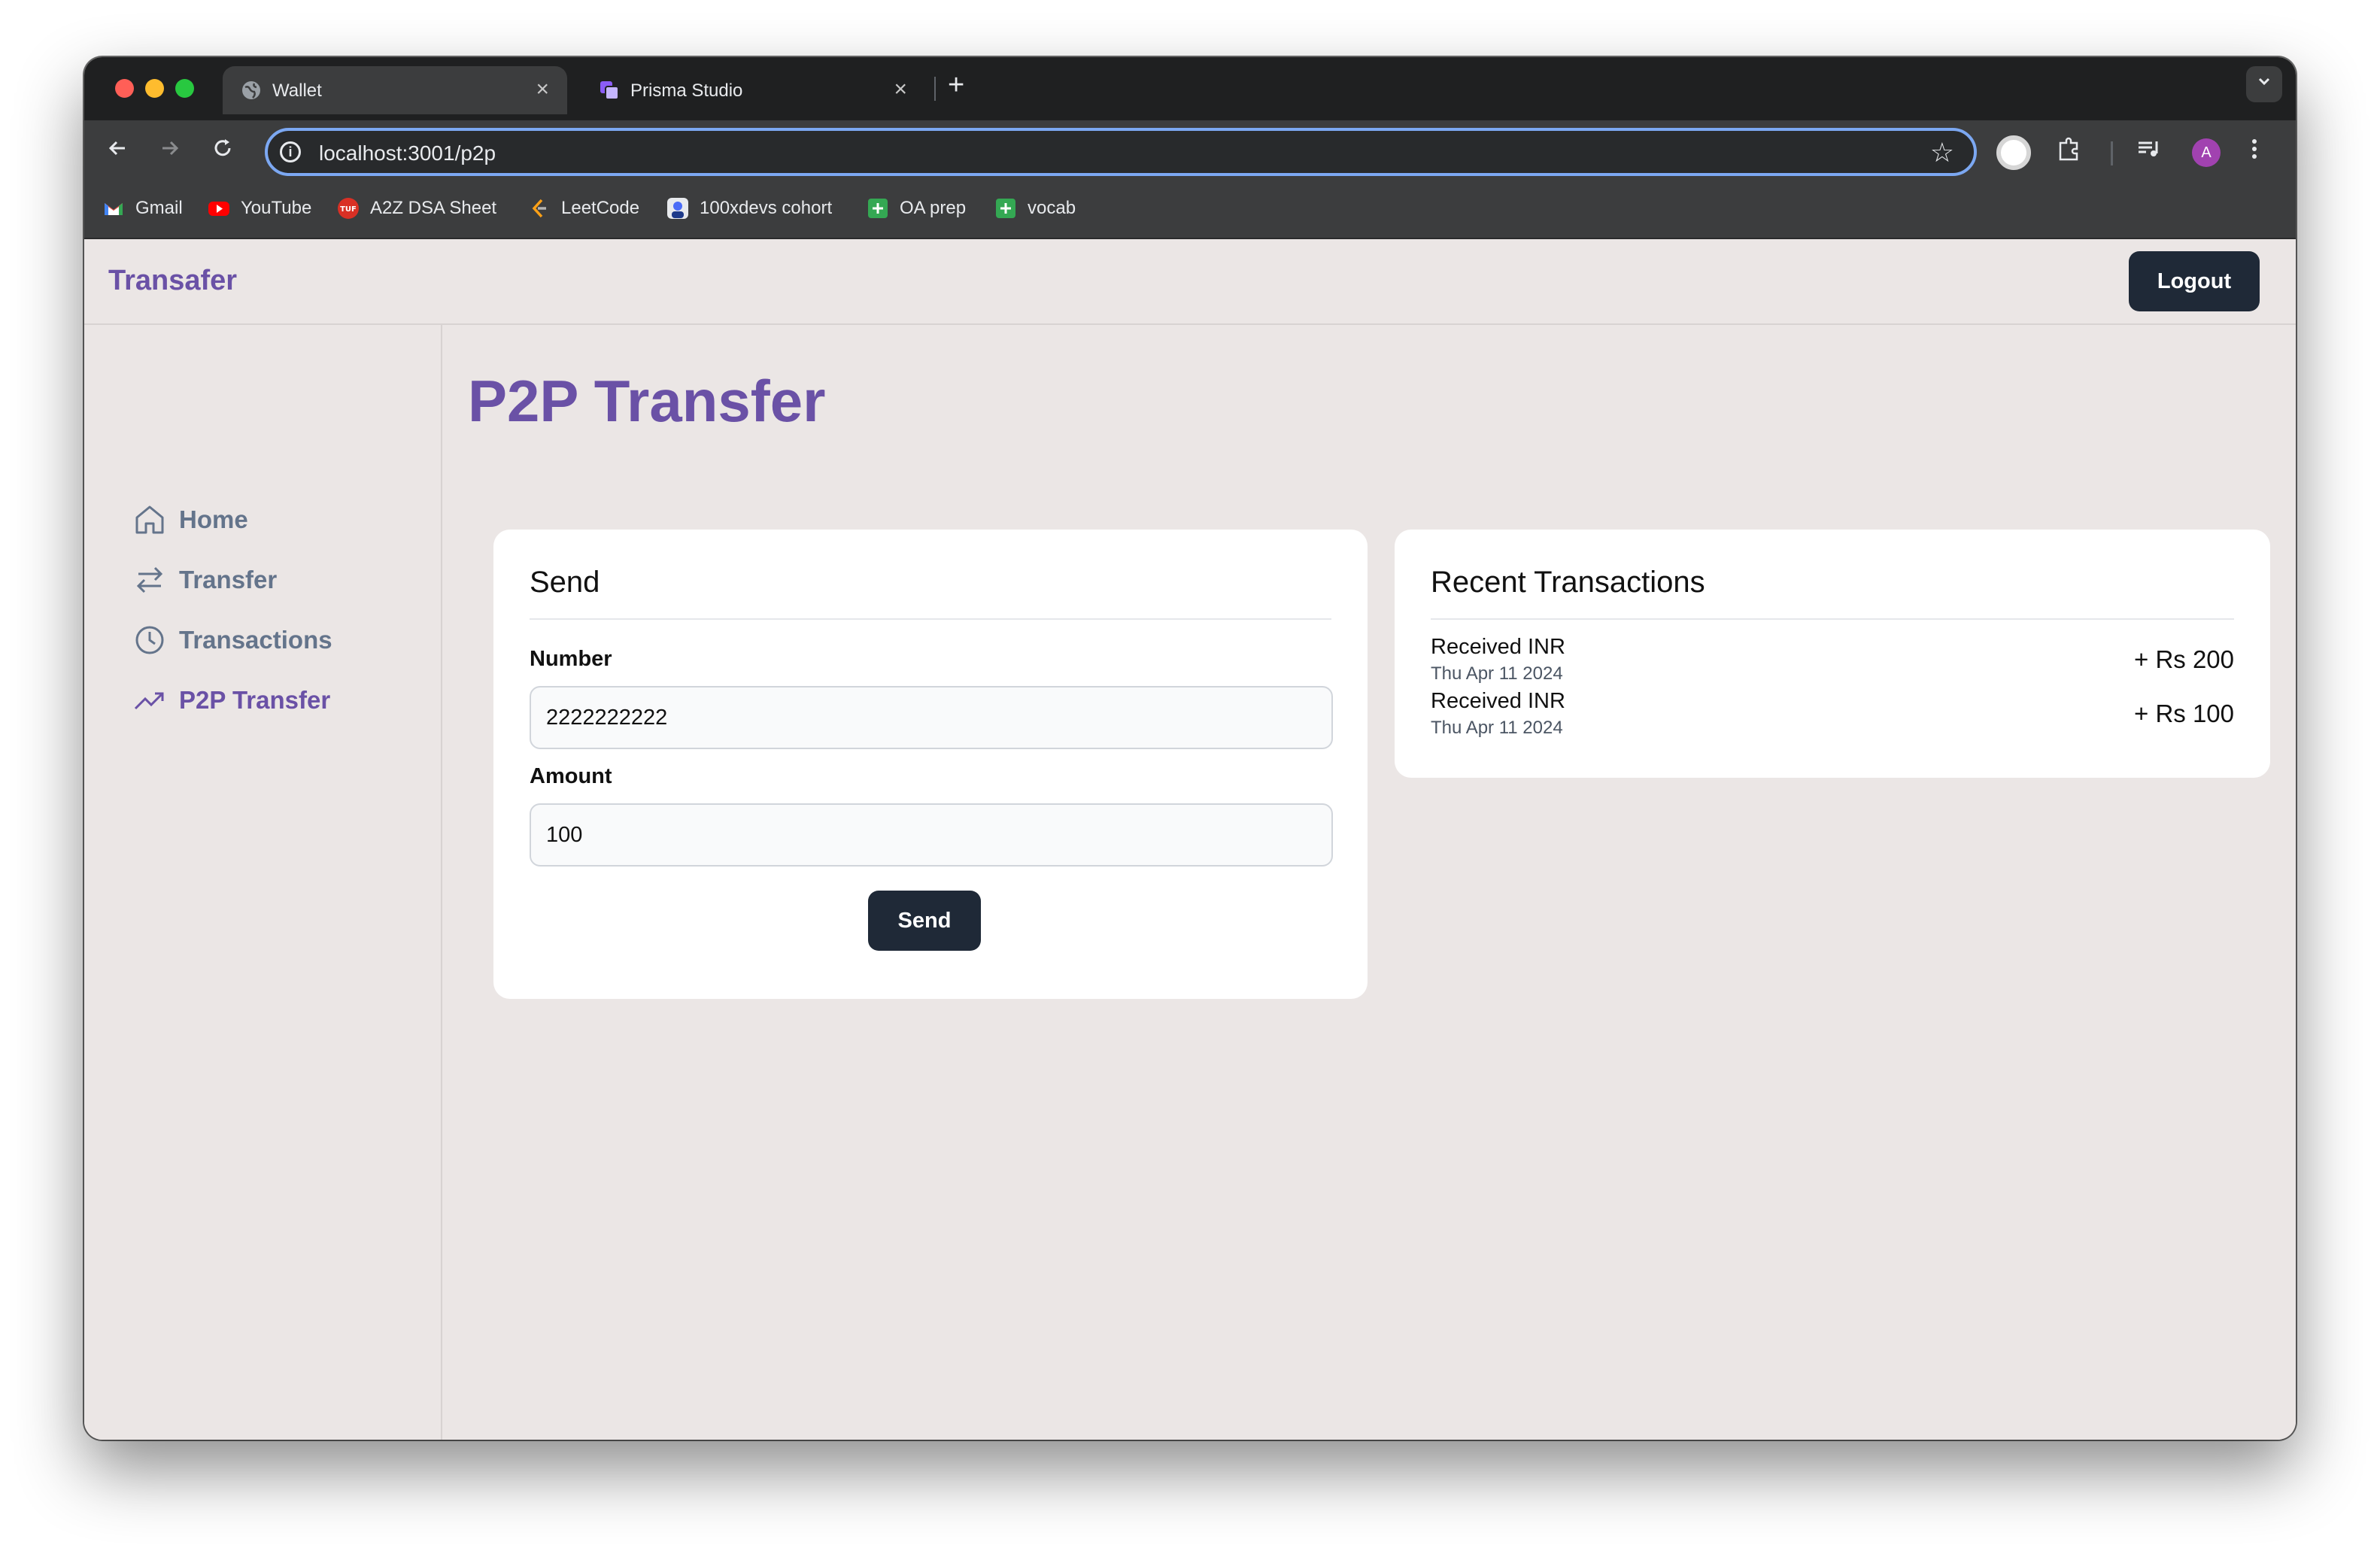 This screenshot has width=2380, height=1551. I want to click on transaction-amount: + Rs 200, so click(2184, 659).